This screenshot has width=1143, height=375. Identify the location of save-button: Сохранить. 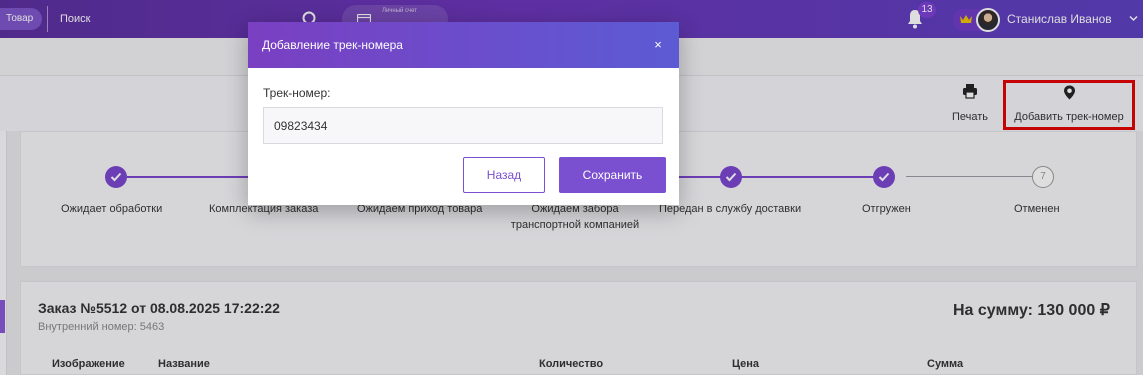
(612, 175).